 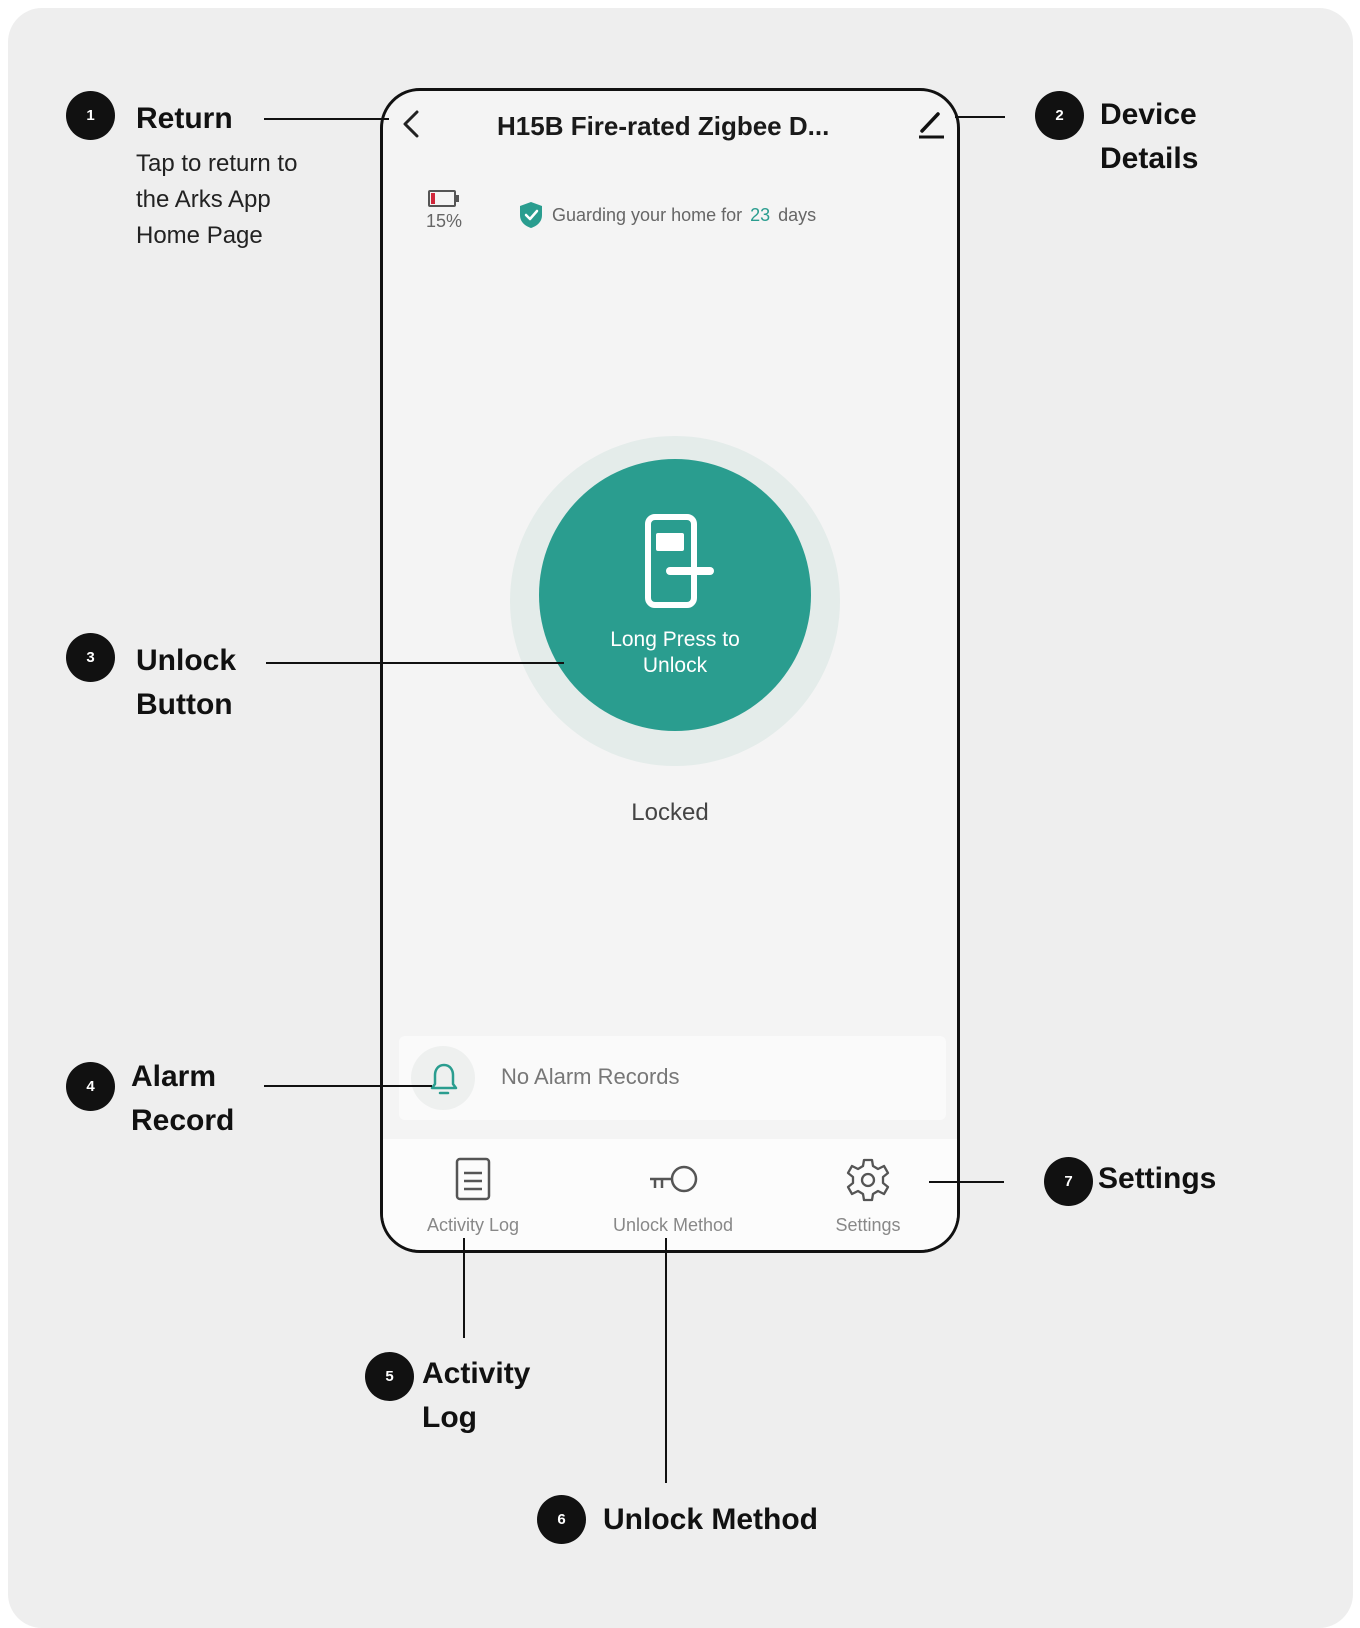 I want to click on callout-badge-4: 4, so click(x=90, y=1086).